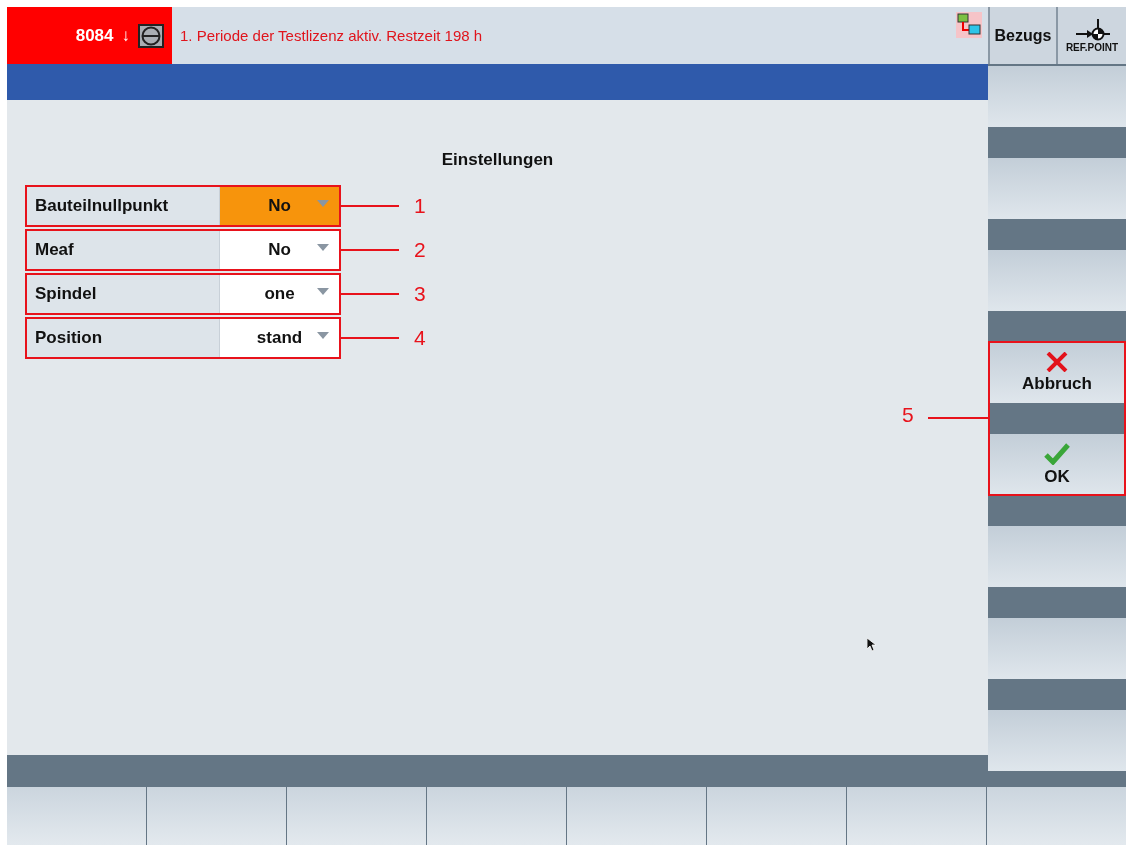  I want to click on cancel-softkey: Abbruch, so click(1057, 372).